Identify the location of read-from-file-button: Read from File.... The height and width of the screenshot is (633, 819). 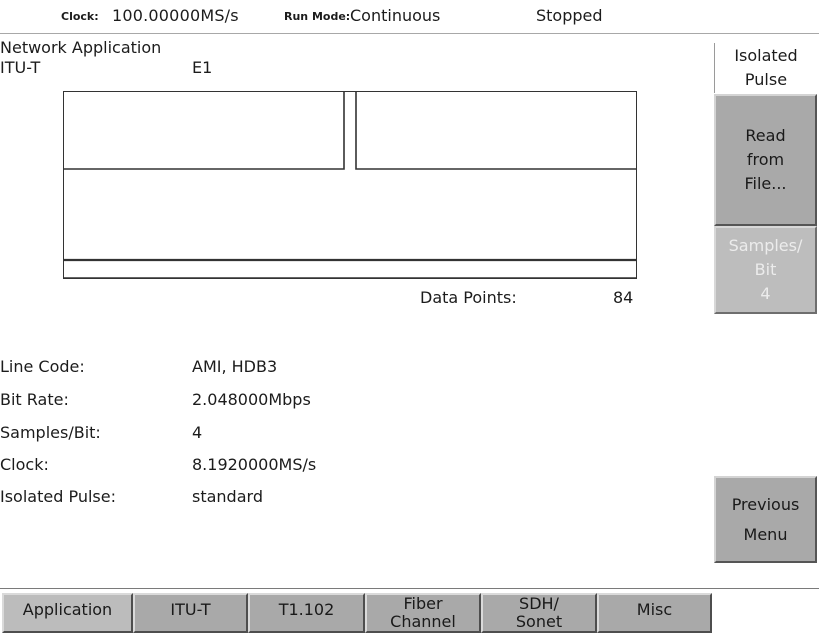
(765, 160).